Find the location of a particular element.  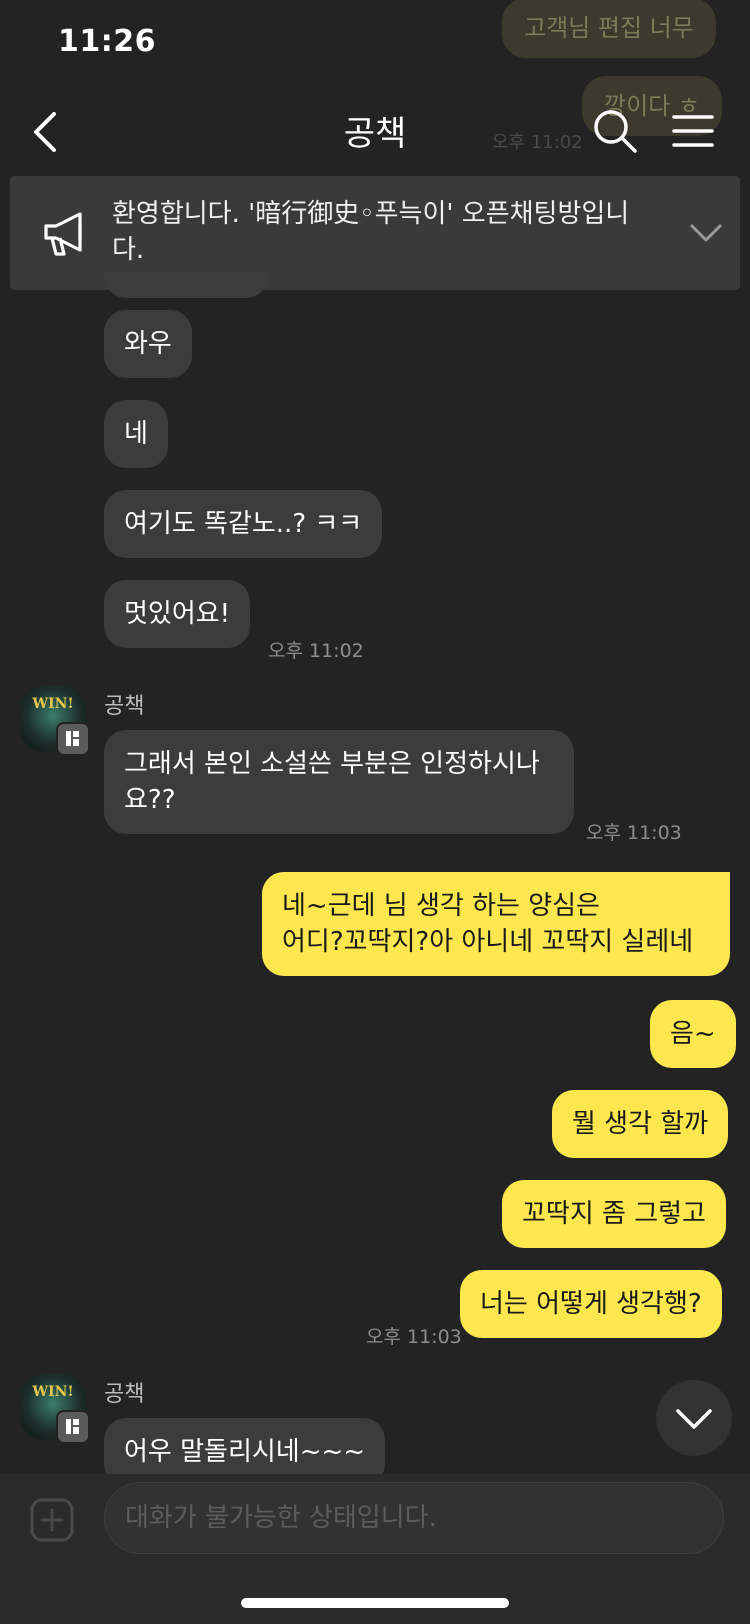

message-bubble: 멋있어요! is located at coordinates (177, 614).